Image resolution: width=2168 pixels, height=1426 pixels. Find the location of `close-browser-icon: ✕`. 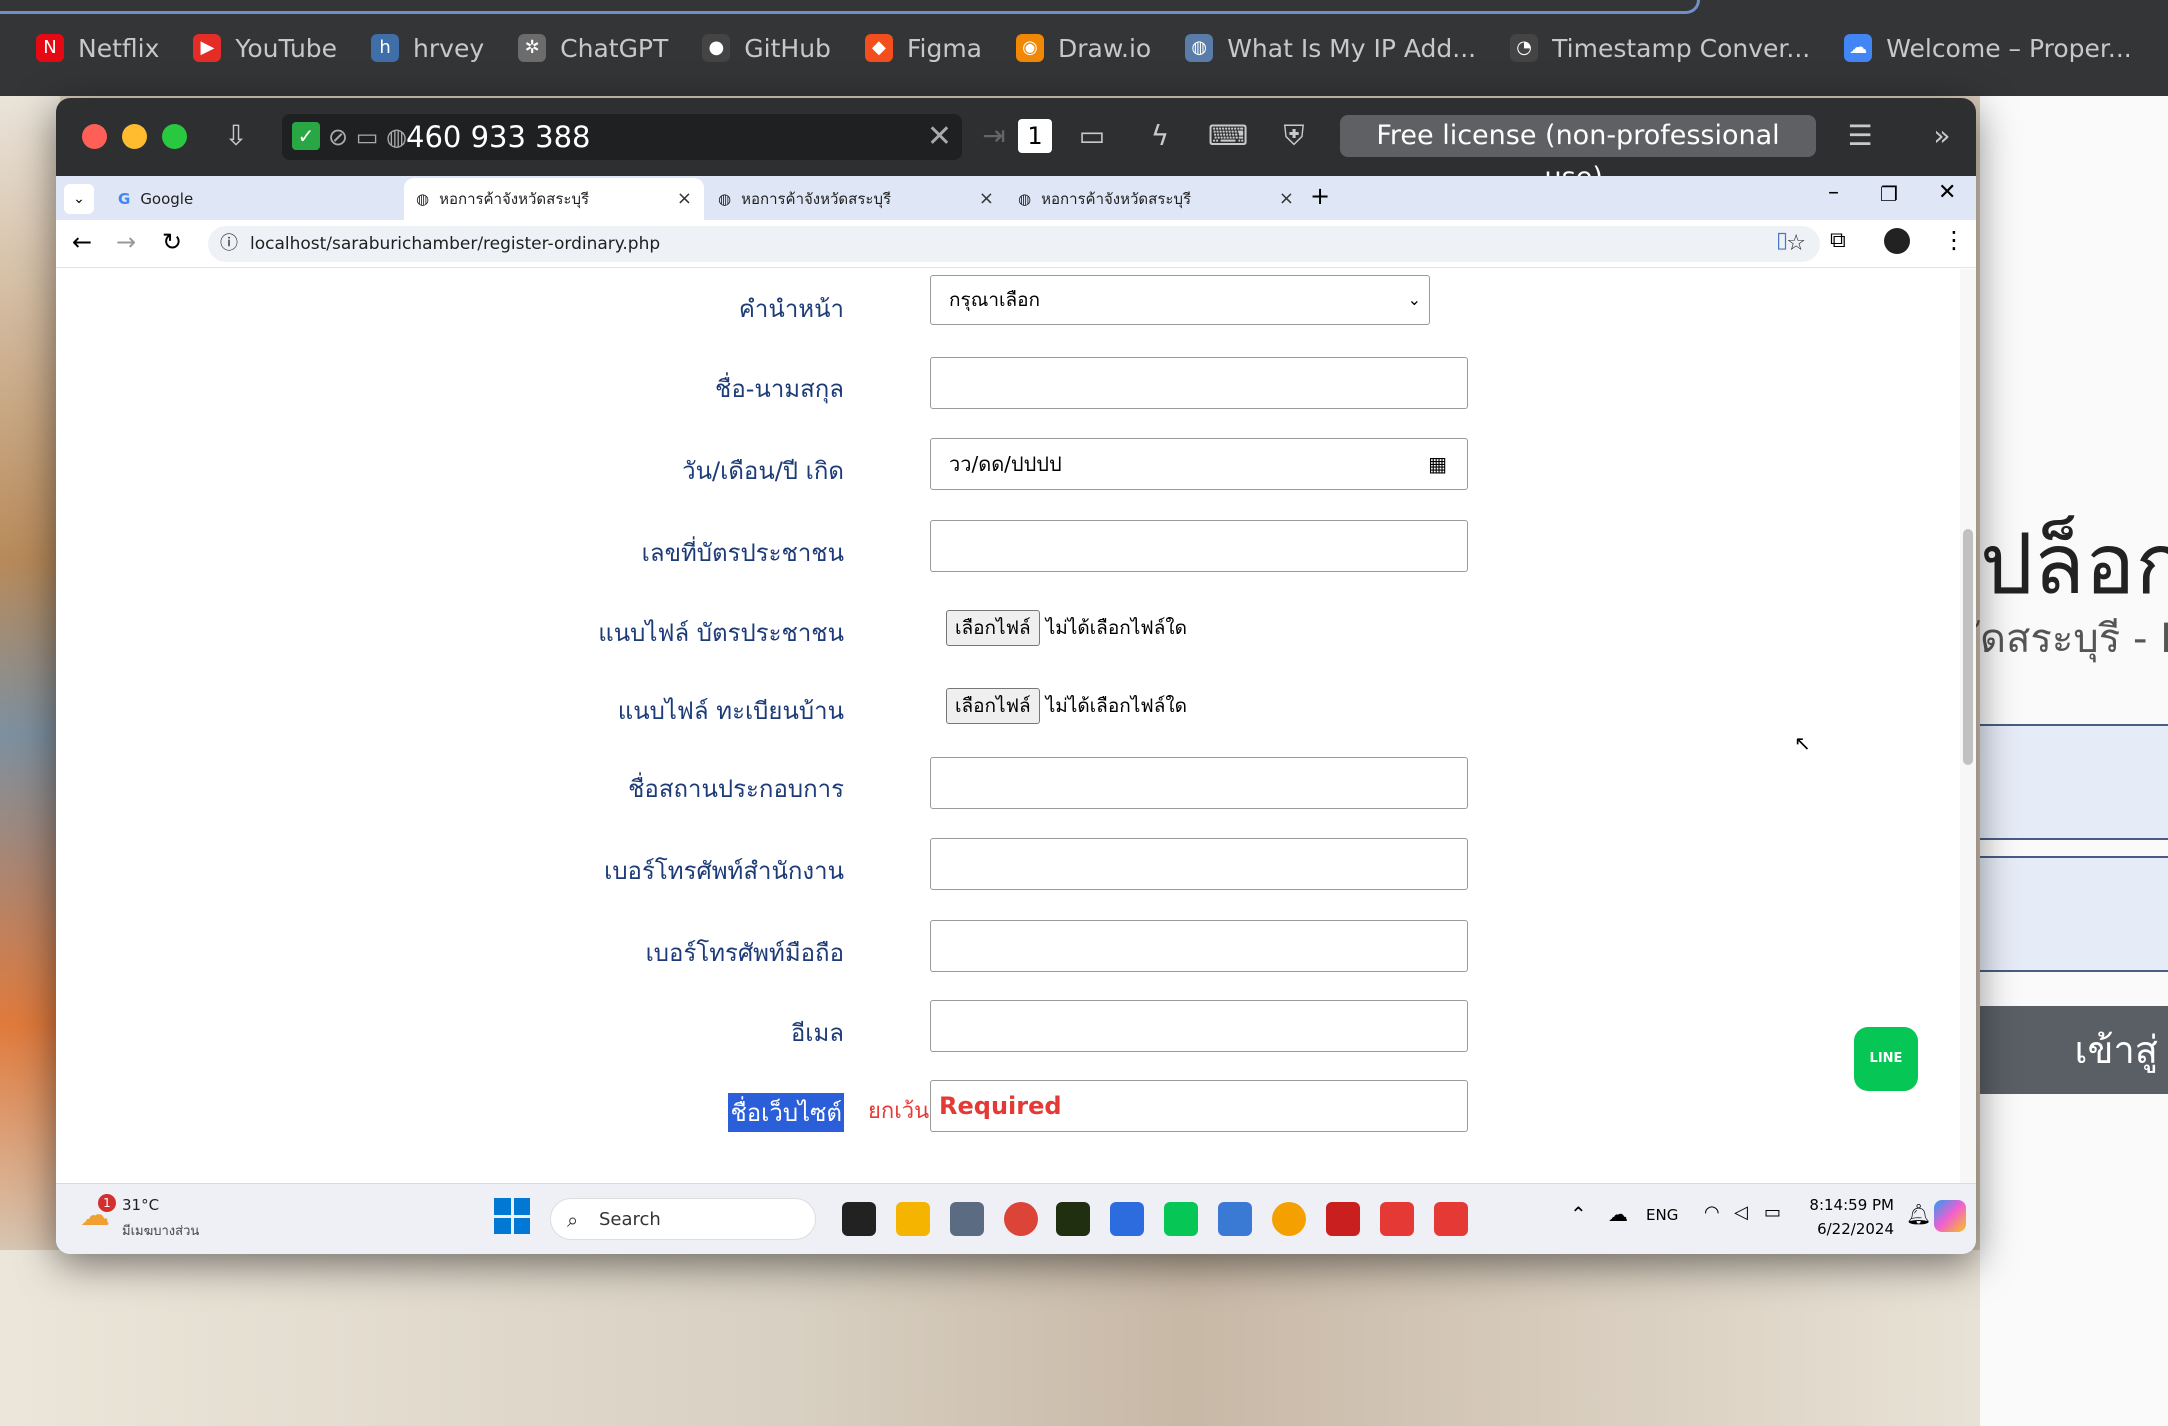

close-browser-icon: ✕ is located at coordinates (1947, 192).